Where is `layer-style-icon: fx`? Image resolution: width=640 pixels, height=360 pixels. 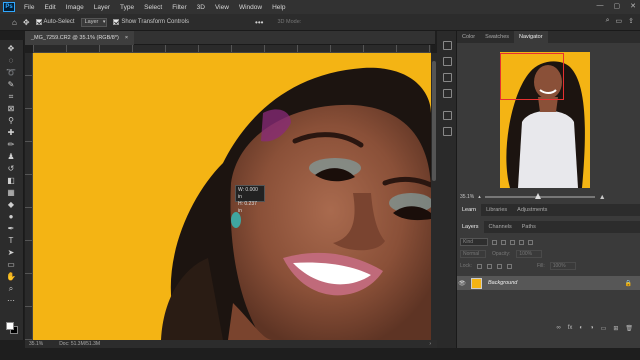
layer-style-icon: fx is located at coordinates (570, 328).